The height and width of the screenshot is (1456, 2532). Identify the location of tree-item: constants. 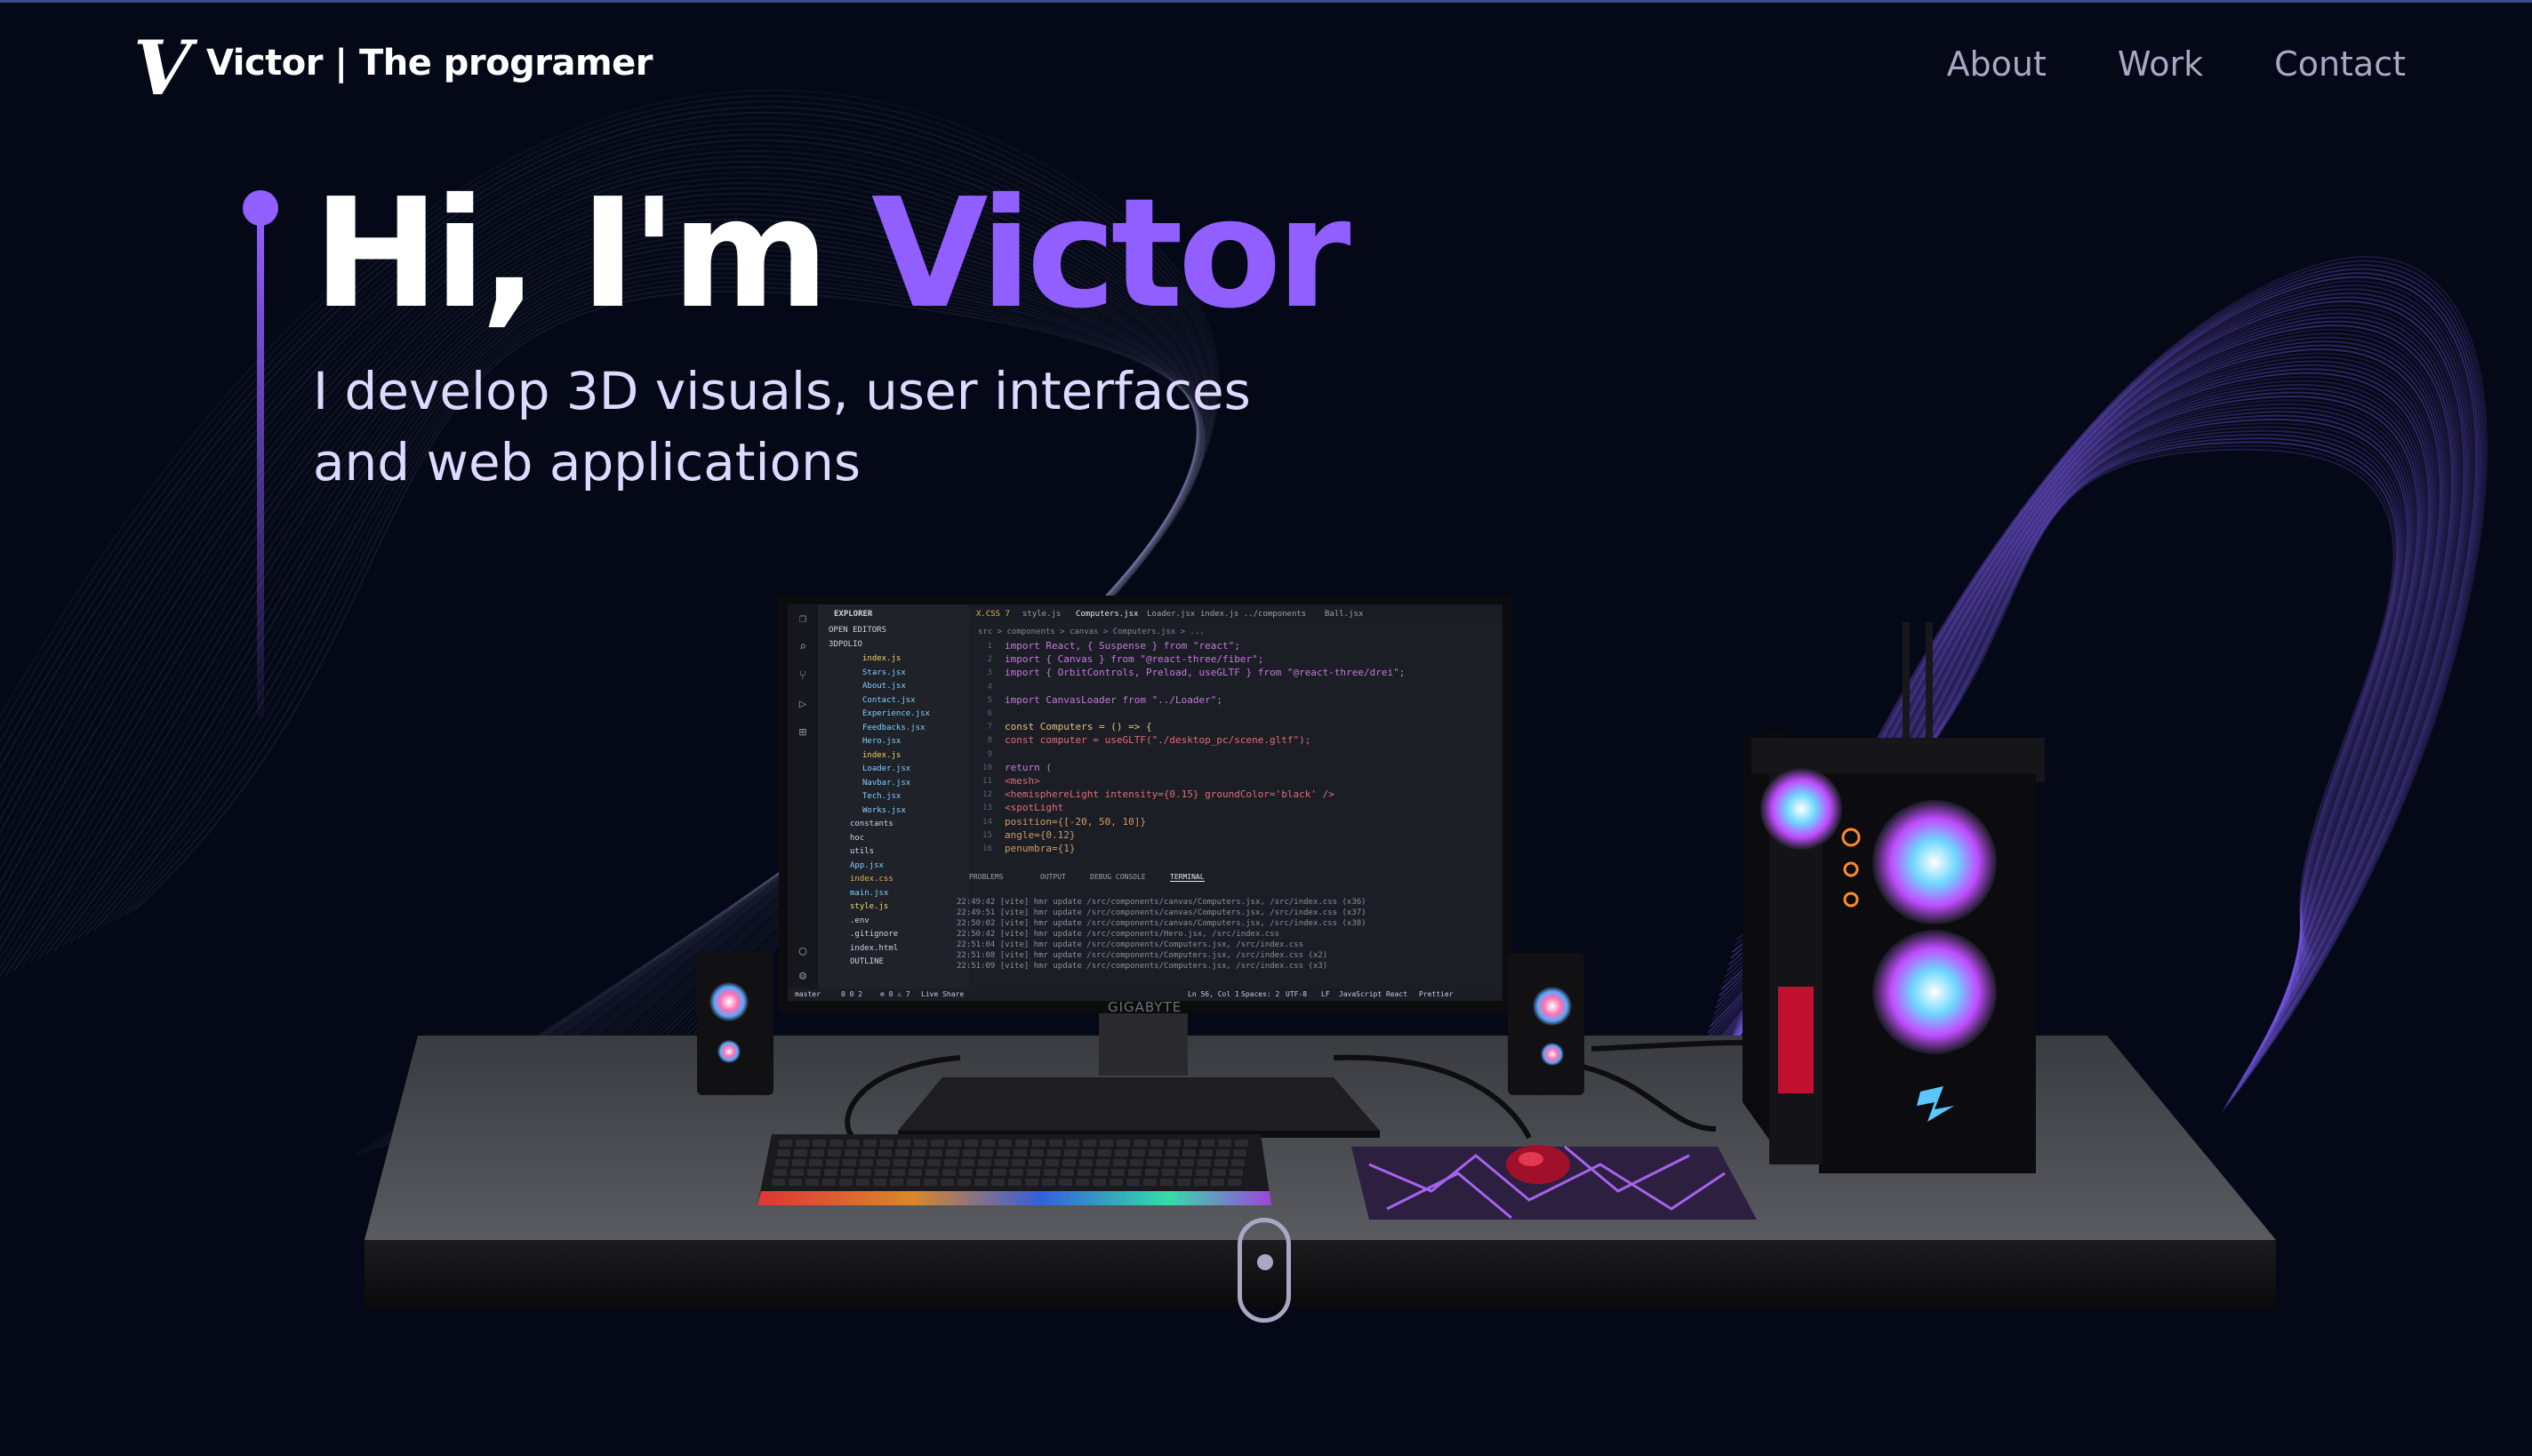
(871, 824).